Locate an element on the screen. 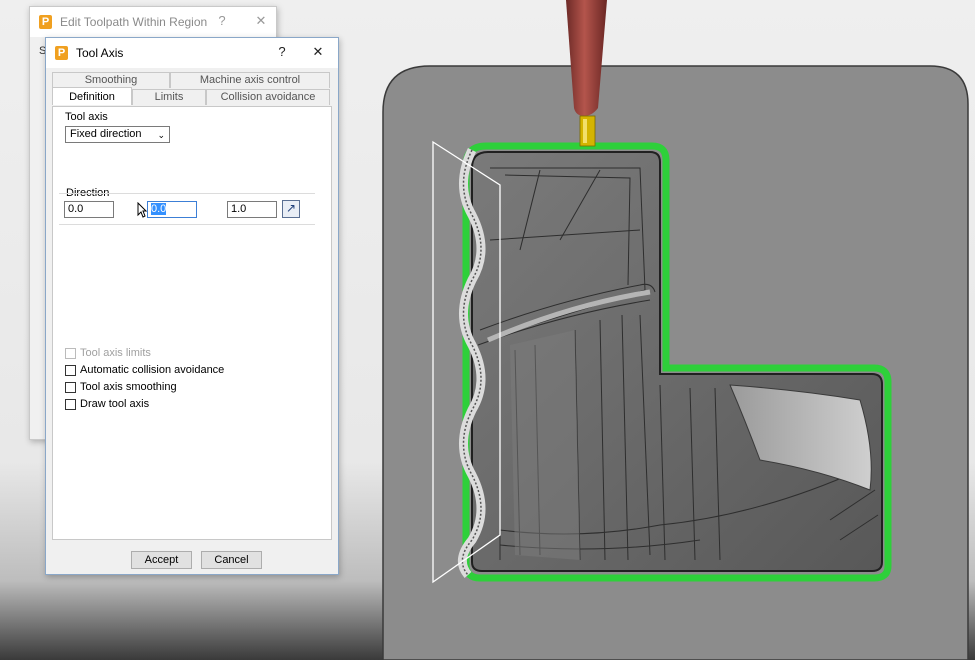 The height and width of the screenshot is (660, 975). tab-row-bottom: Definition Limits Collision avoidance is located at coordinates (191, 96).